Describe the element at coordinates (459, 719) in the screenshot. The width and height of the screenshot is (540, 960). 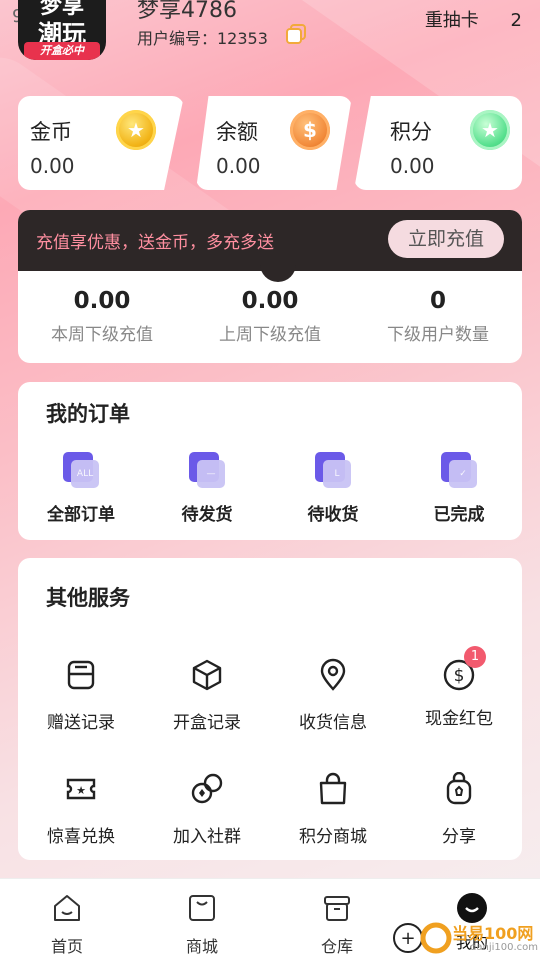
I see `service-label: 现金红包` at that location.